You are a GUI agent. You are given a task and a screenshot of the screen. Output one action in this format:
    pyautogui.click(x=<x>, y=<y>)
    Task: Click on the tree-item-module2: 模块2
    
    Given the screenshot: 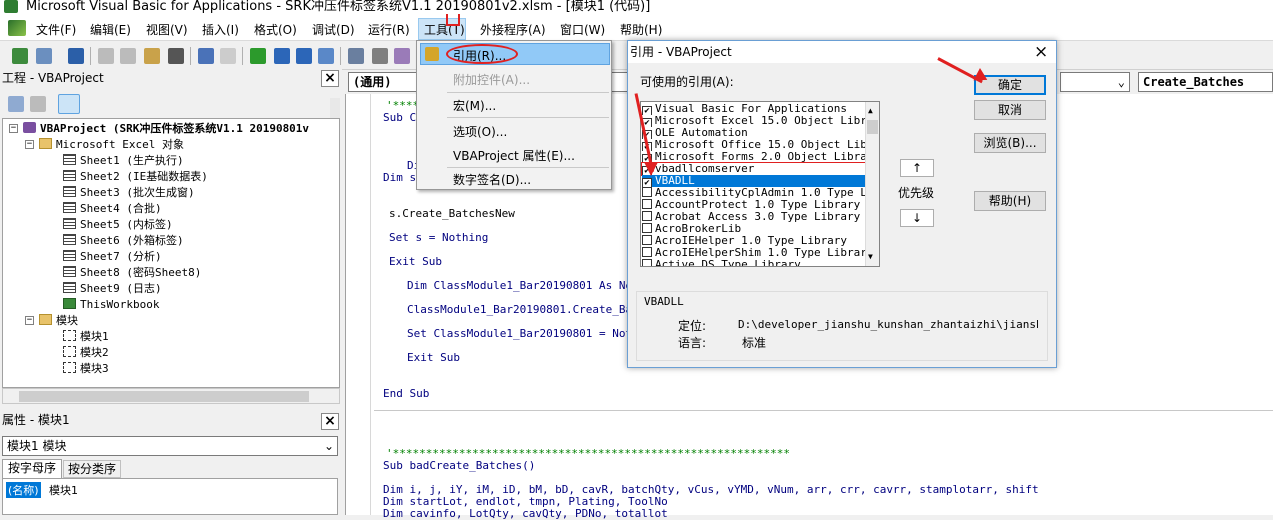 What is the action you would take?
    pyautogui.click(x=86, y=353)
    